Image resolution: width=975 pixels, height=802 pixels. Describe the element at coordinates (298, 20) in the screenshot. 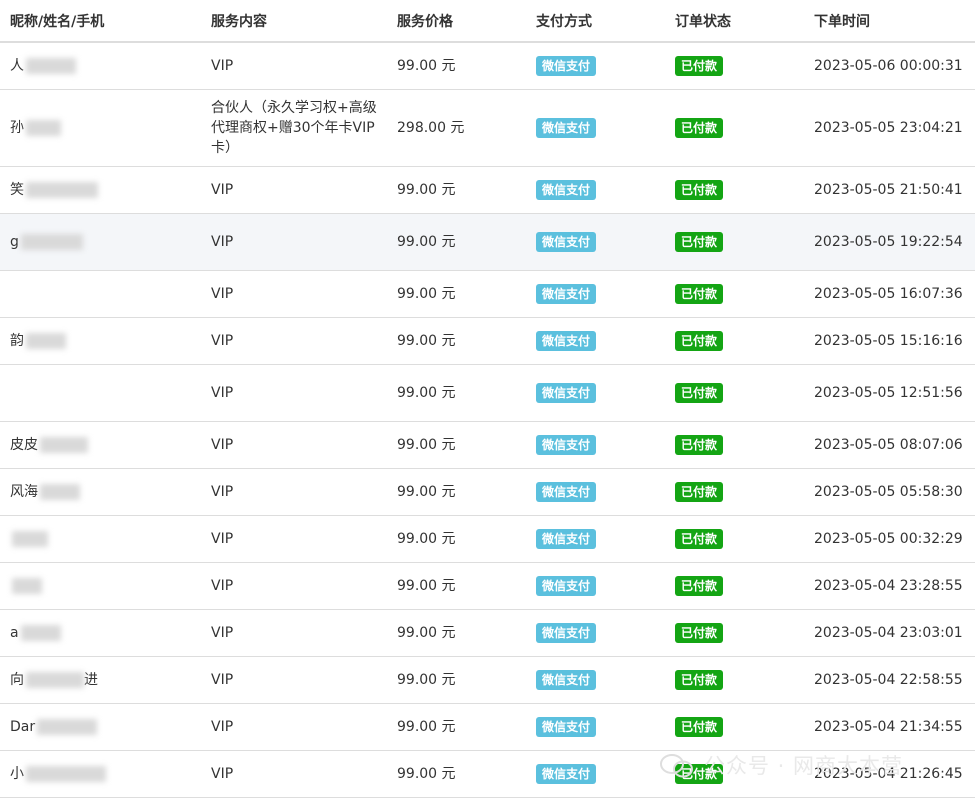

I see `header-service: 服务内容` at that location.